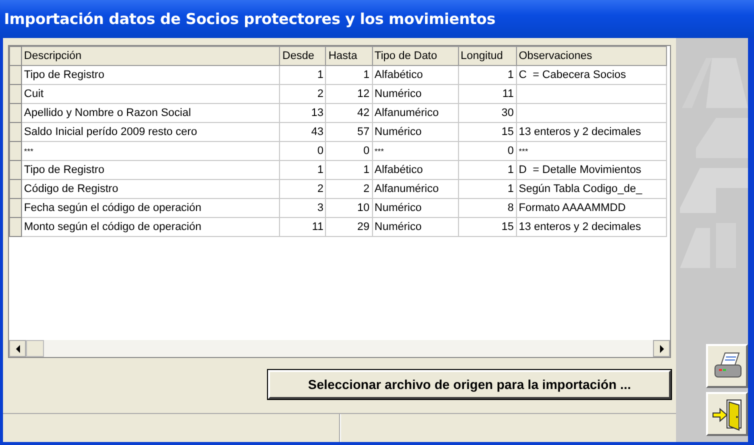 This screenshot has height=445, width=754. What do you see at coordinates (363, 132) in the screenshot?
I see `table-cell: 57` at bounding box center [363, 132].